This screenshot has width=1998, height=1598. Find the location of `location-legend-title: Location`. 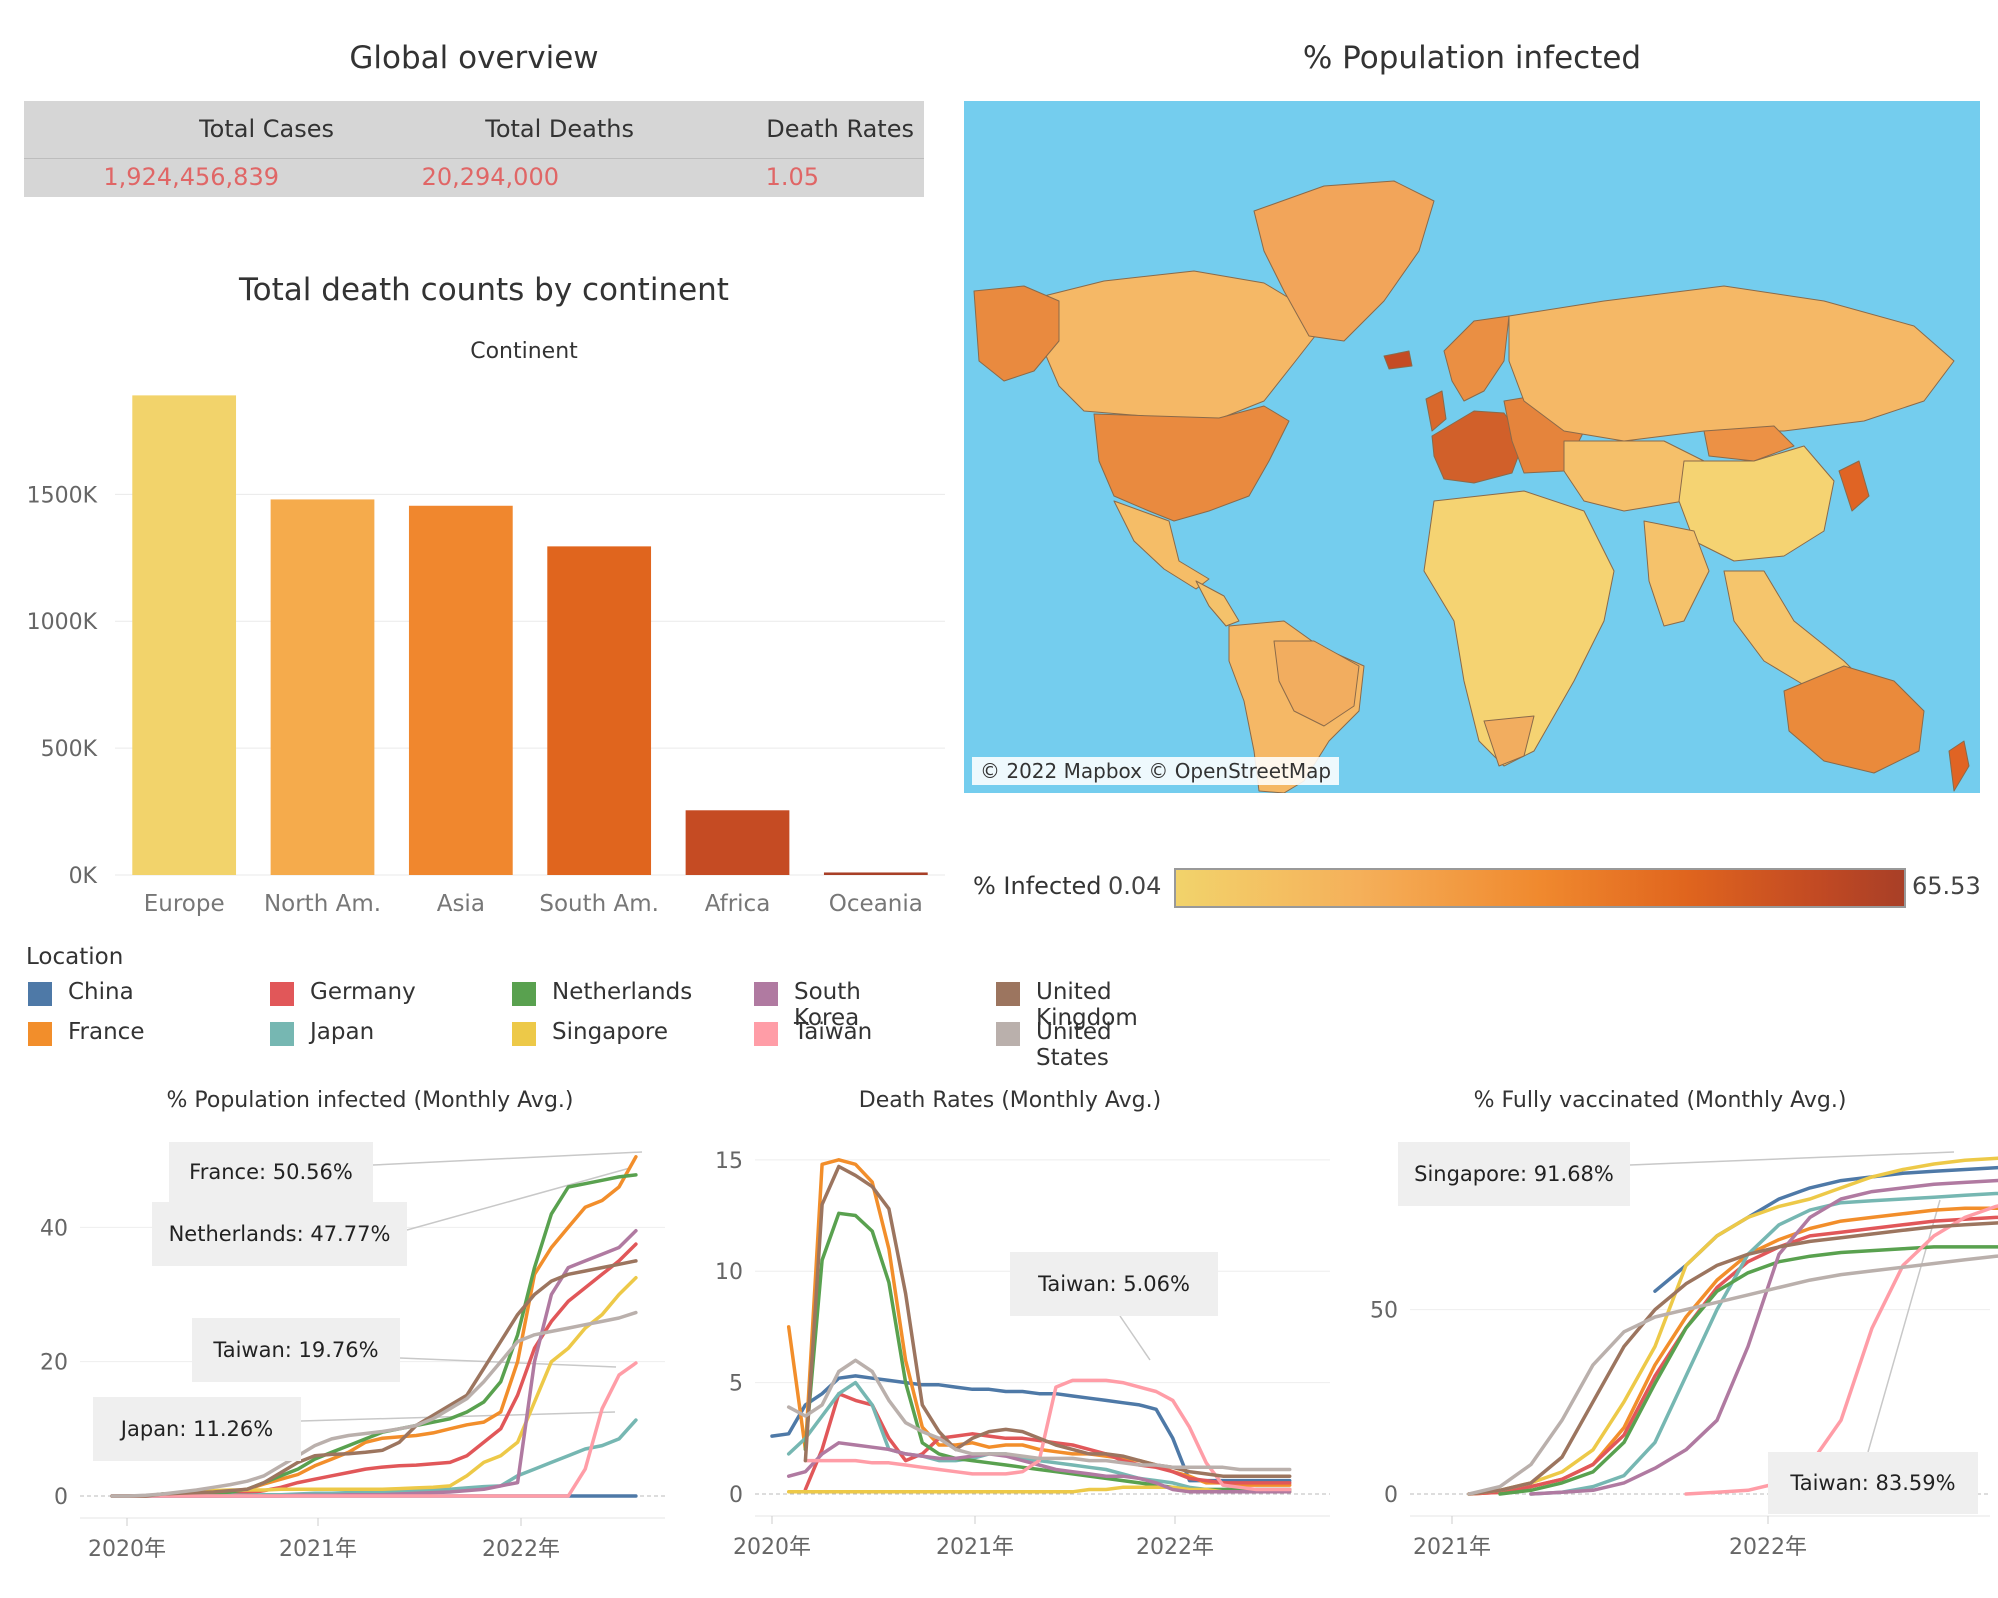

location-legend-title: Location is located at coordinates (75, 957).